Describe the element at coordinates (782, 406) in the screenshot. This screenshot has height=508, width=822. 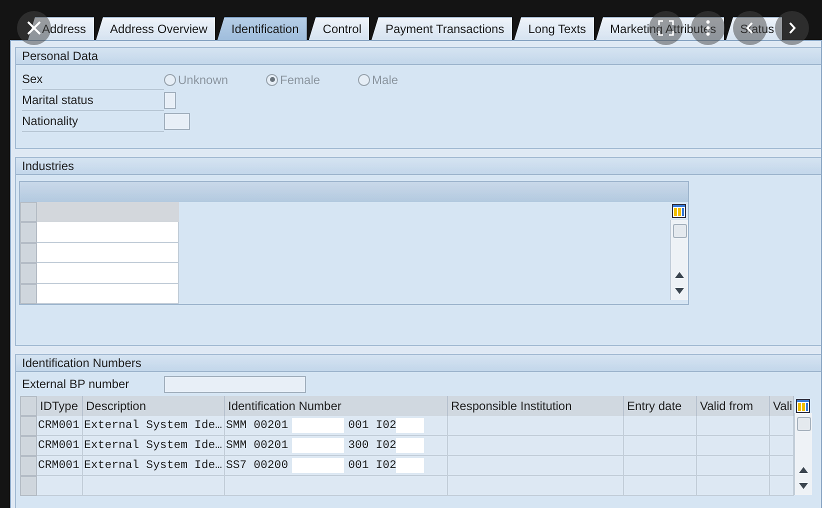
I see `column-header: Vali` at that location.